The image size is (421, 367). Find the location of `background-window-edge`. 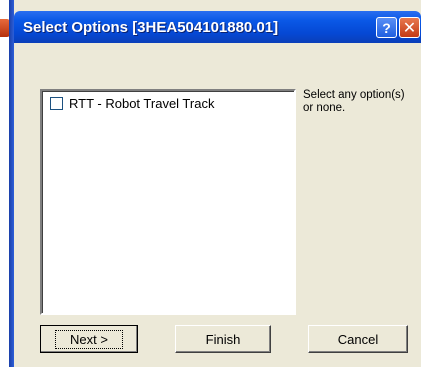

background-window-edge is located at coordinates (7, 183).